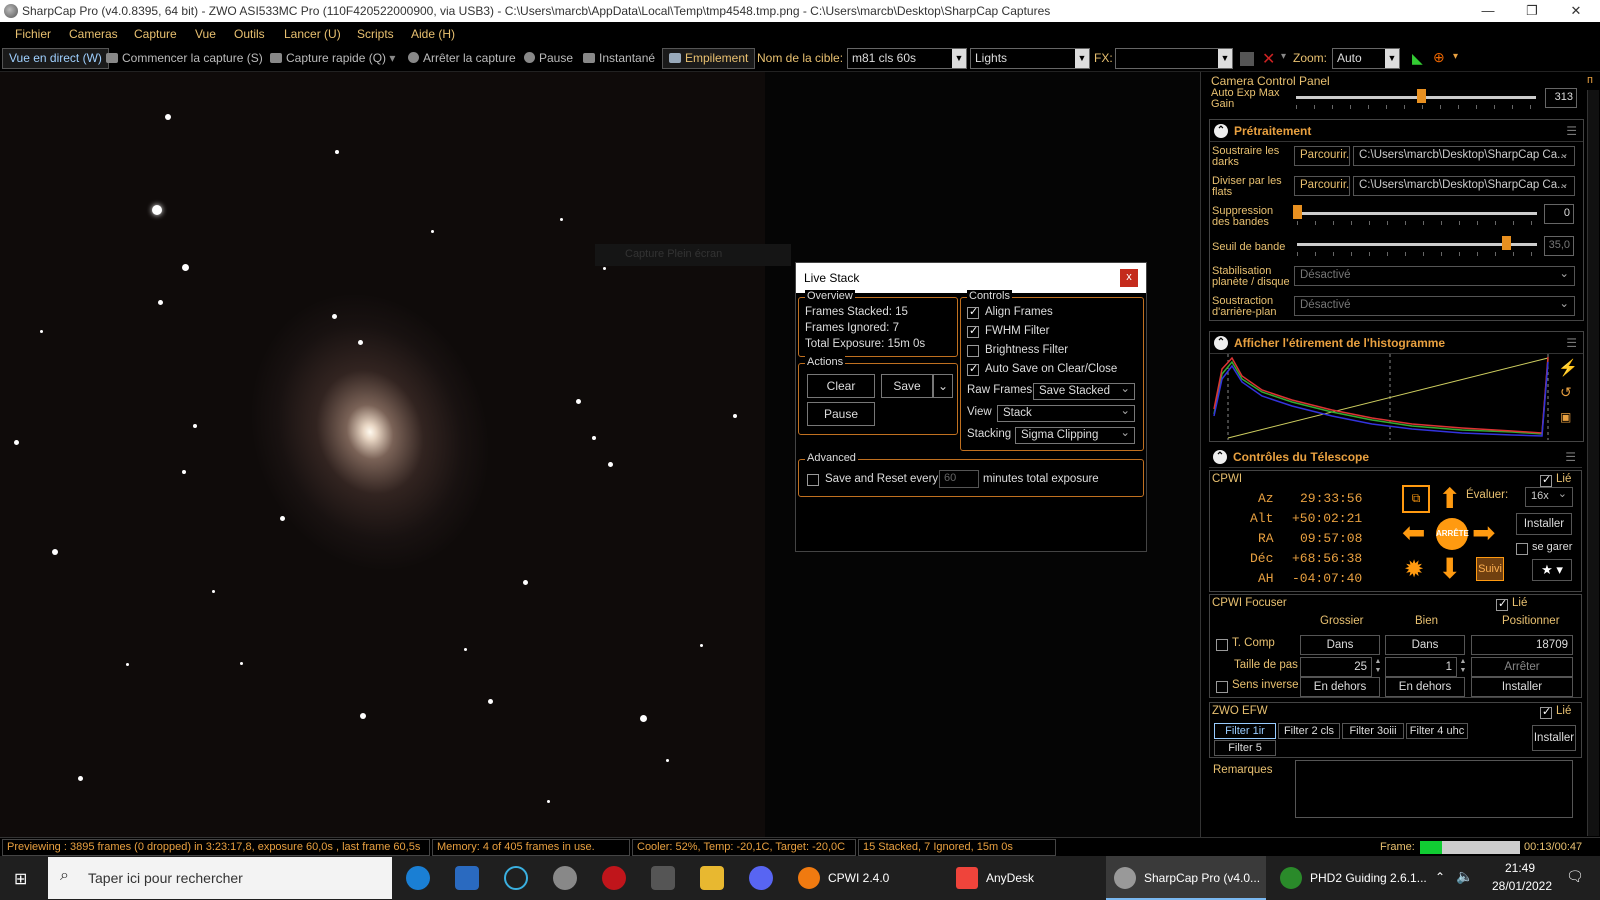 The image size is (1600, 900). What do you see at coordinates (1382, 397) in the screenshot?
I see `histogram-plot` at bounding box center [1382, 397].